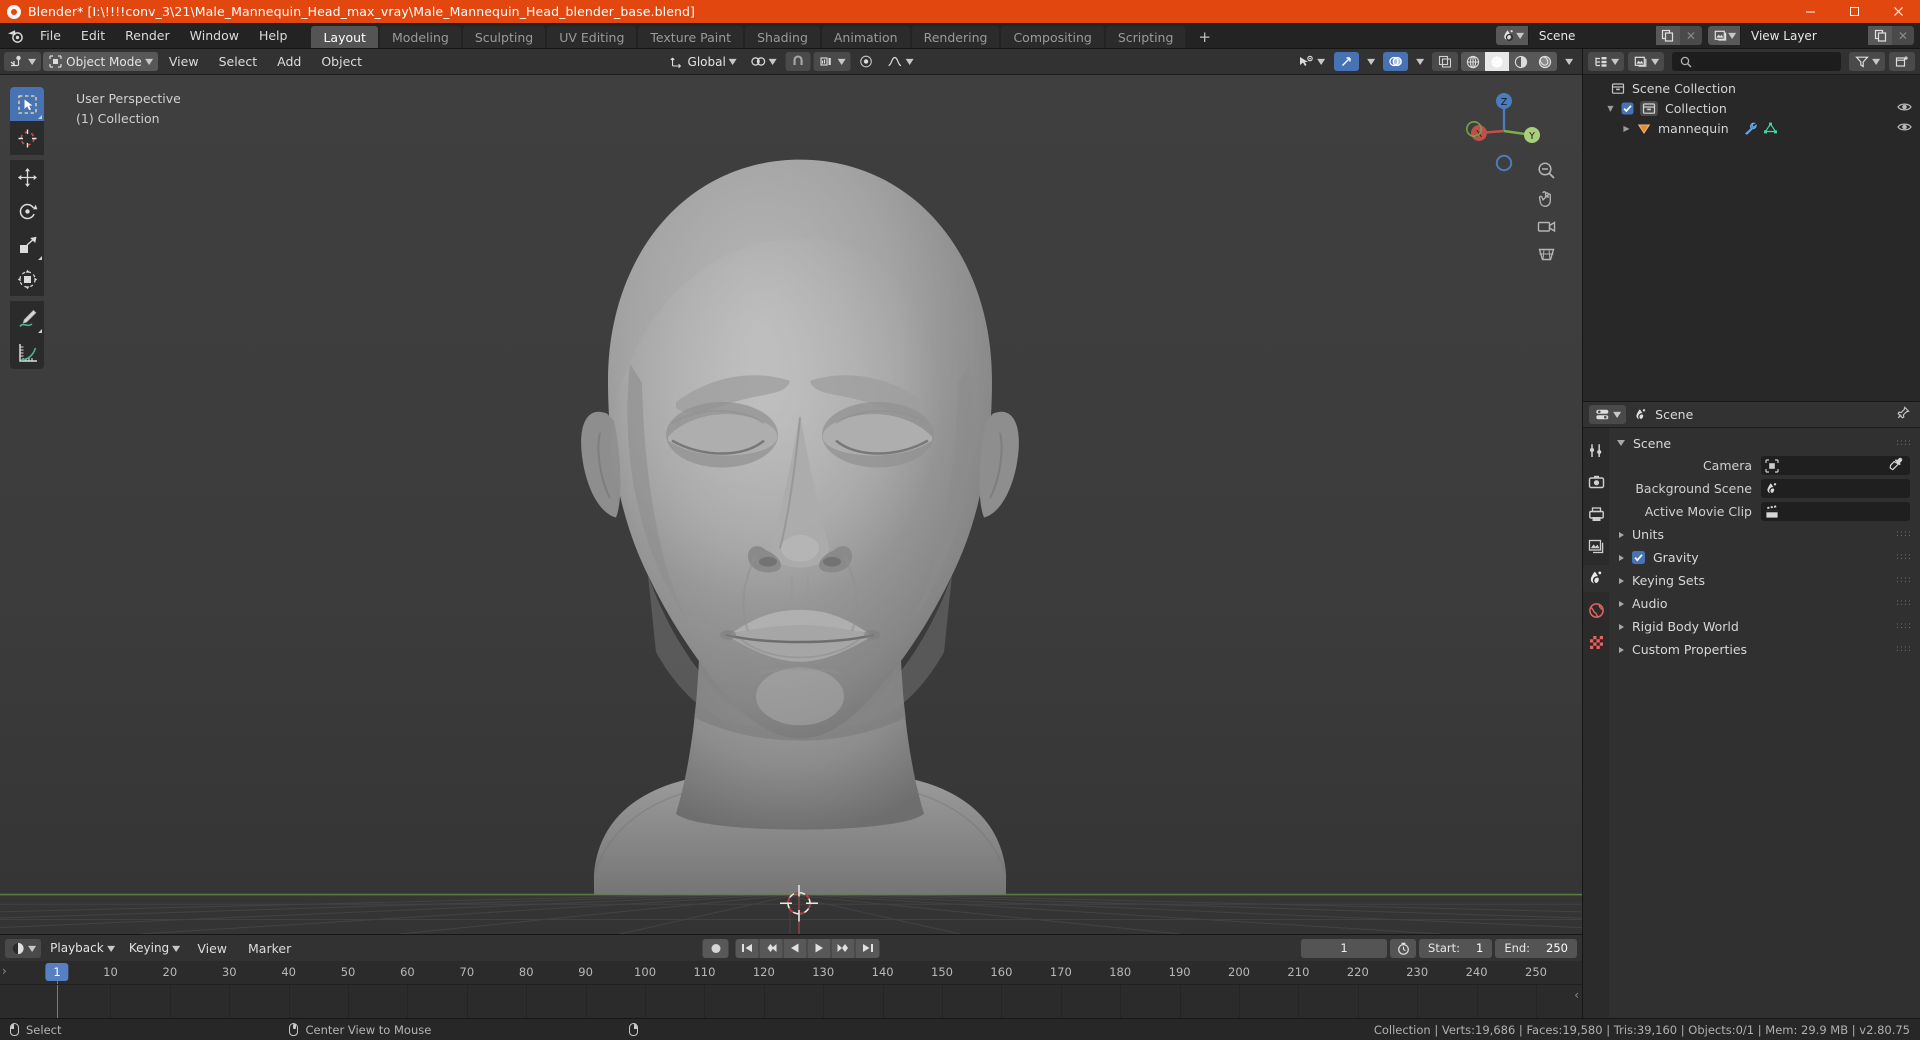  I want to click on move-tool, so click(27, 177).